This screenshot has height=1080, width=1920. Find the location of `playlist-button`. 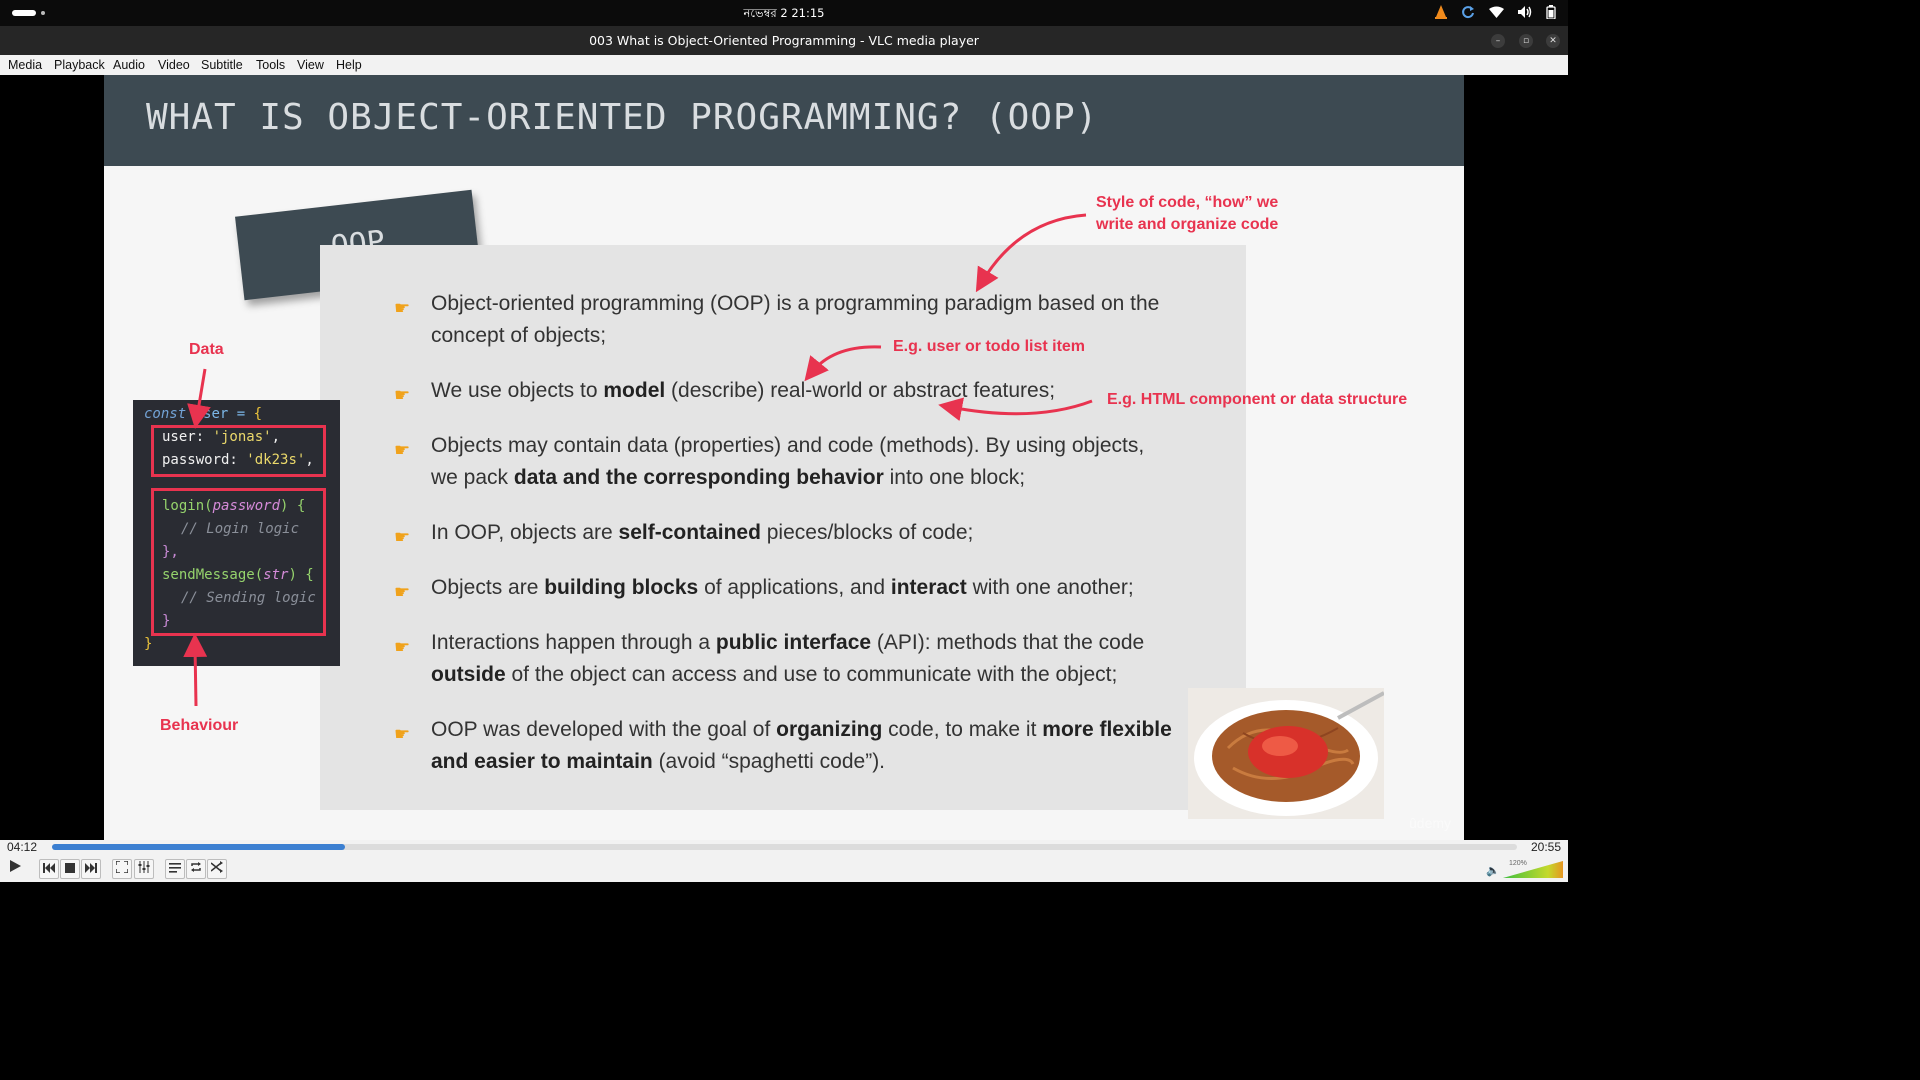

playlist-button is located at coordinates (175, 869).